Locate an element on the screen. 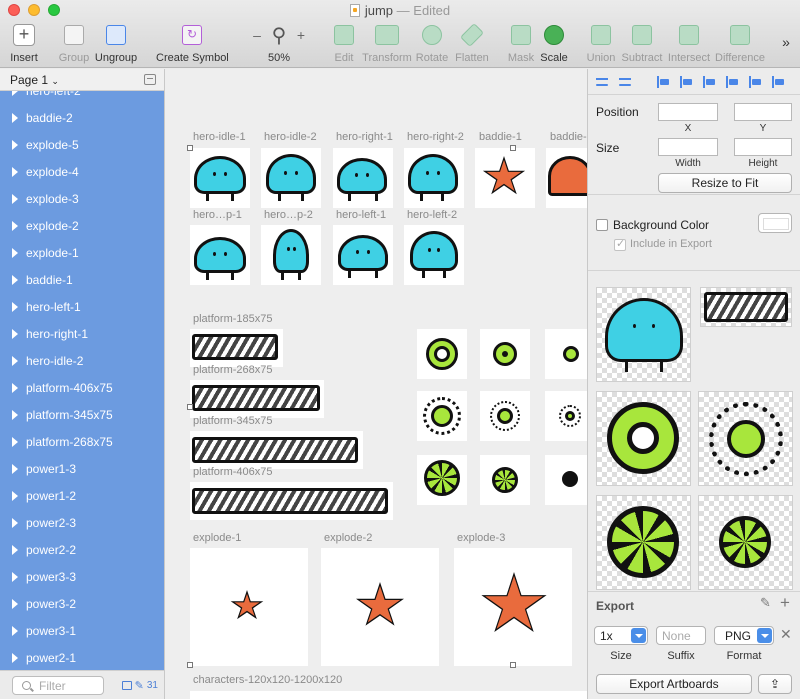  artboard-label: platform-268x75 is located at coordinates (233, 370).